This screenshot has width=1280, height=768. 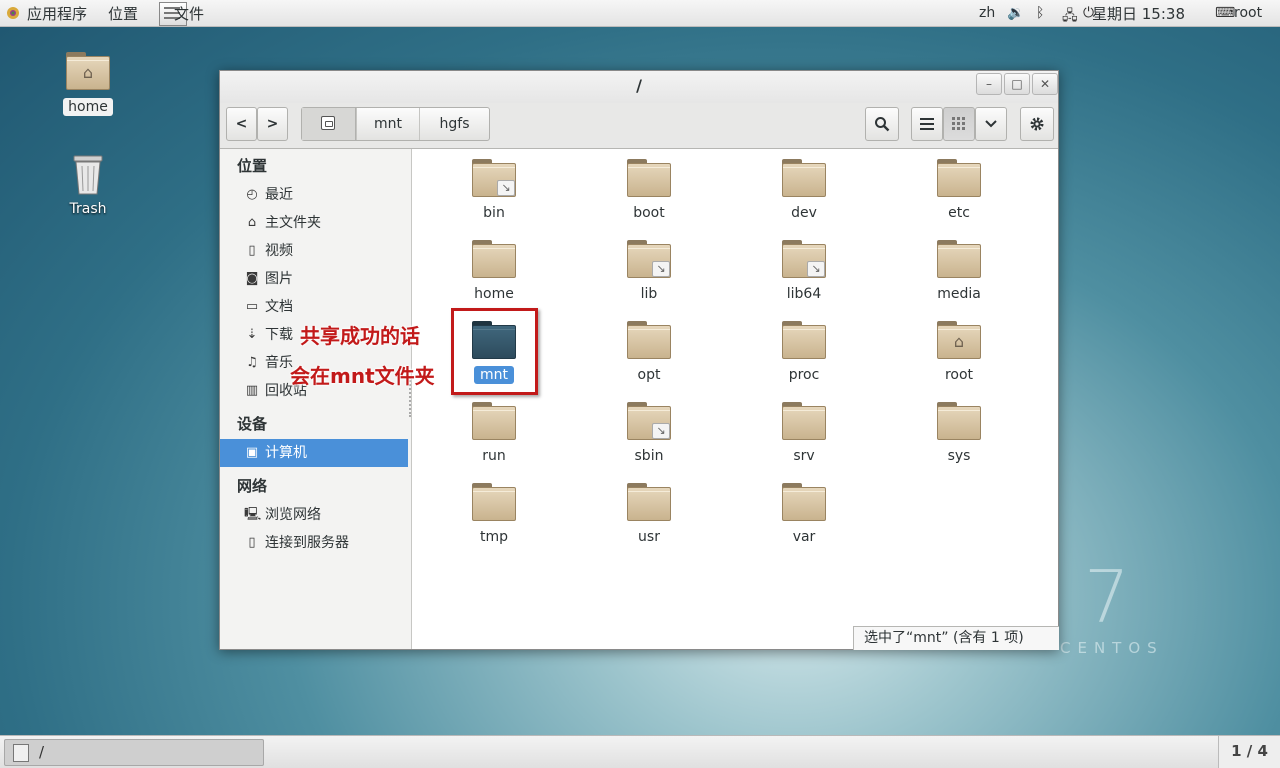 What do you see at coordinates (88, 84) in the screenshot?
I see `desktop-home: ⌂ home` at bounding box center [88, 84].